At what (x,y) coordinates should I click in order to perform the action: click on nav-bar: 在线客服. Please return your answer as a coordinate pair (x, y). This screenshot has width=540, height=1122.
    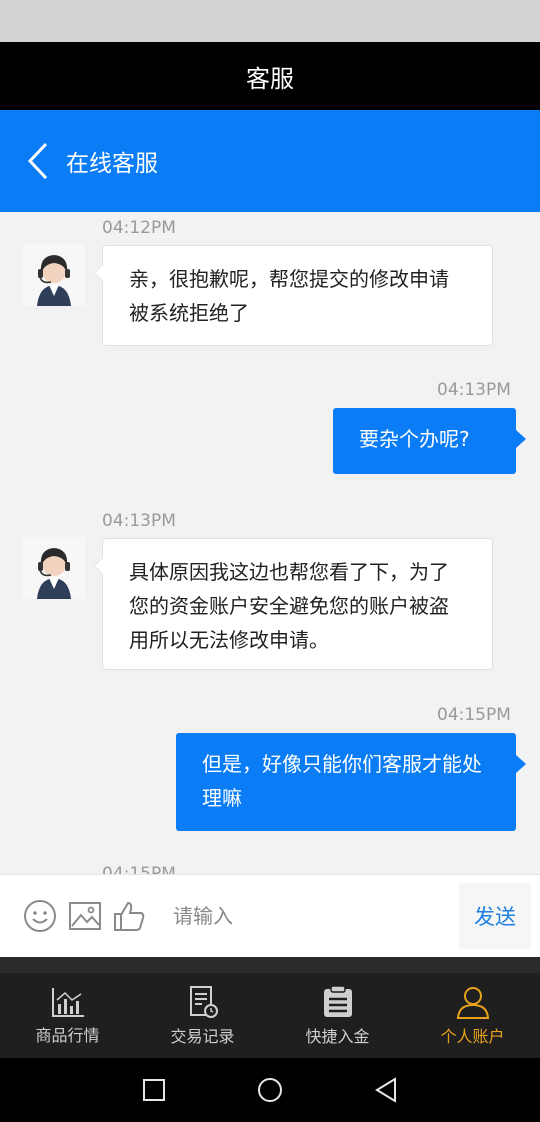
    Looking at the image, I should click on (270, 161).